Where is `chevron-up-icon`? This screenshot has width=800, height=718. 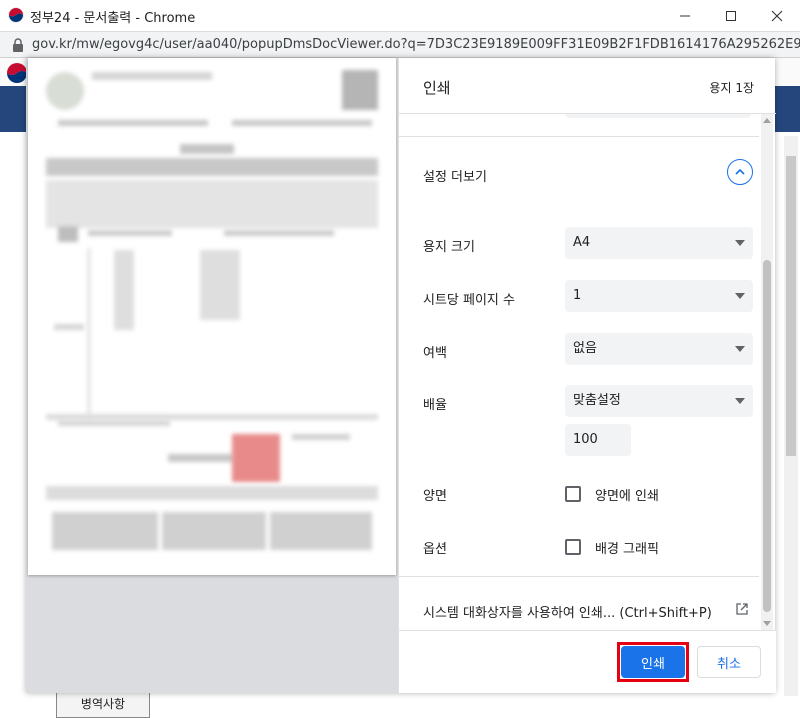
chevron-up-icon is located at coordinates (740, 171).